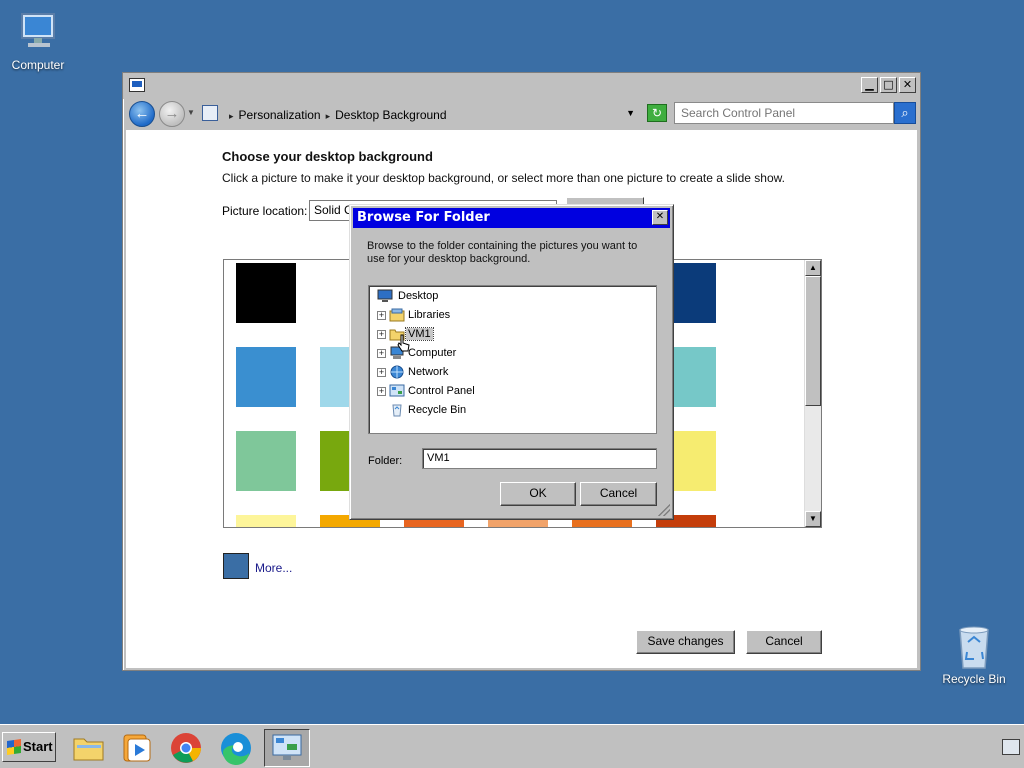  Describe the element at coordinates (521, 86) in the screenshot. I see `title-bar: ▁ □ ✕` at that location.